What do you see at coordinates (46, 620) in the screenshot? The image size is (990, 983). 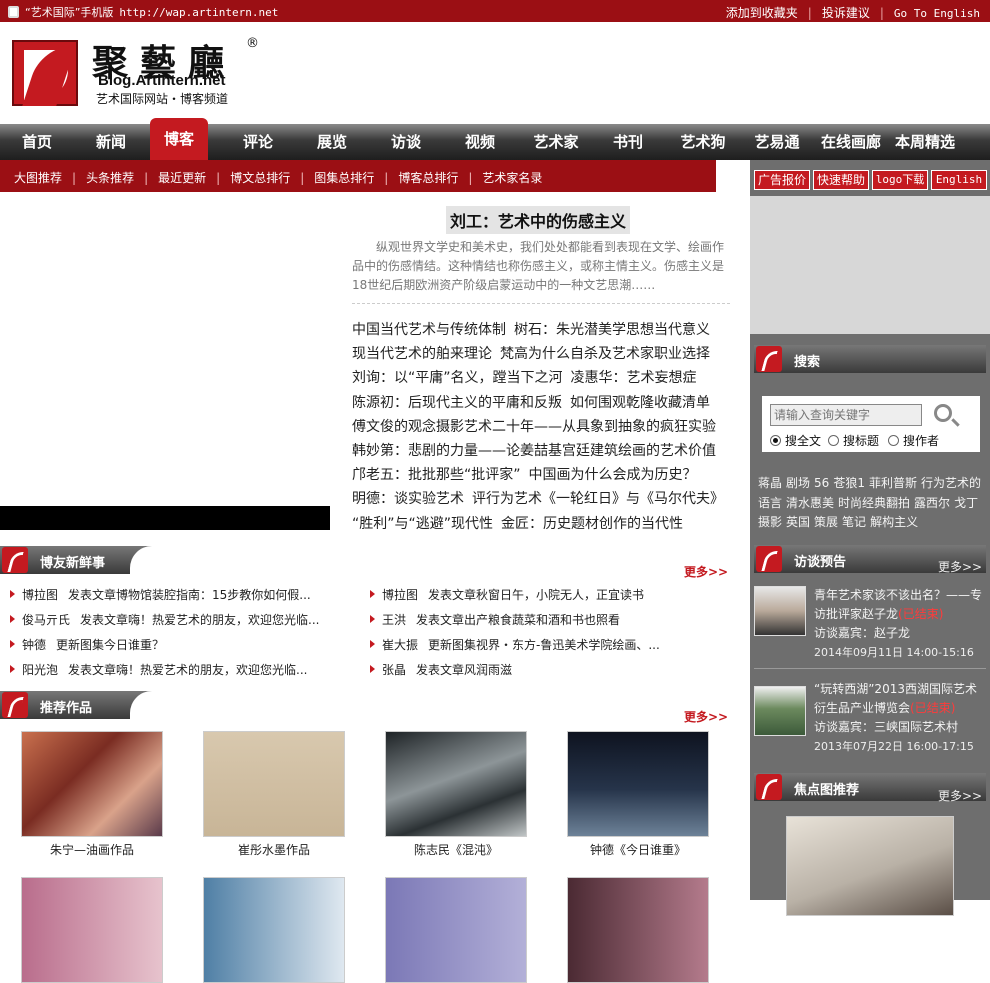 I see `news-author: 俊马亓氏` at bounding box center [46, 620].